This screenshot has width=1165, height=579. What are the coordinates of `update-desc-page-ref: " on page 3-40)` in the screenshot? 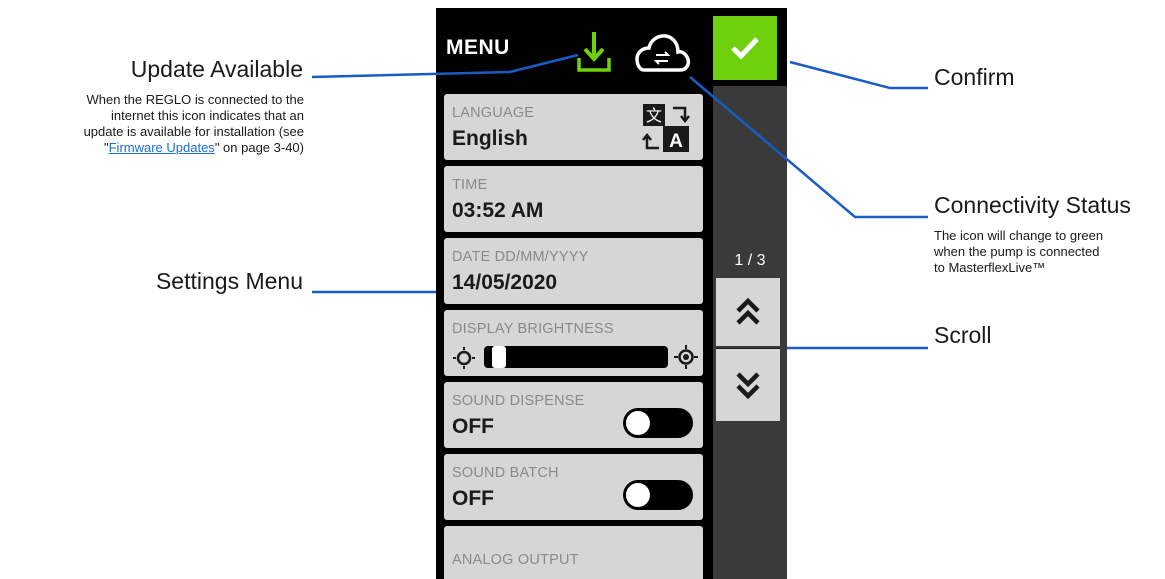 It's located at (259, 147).